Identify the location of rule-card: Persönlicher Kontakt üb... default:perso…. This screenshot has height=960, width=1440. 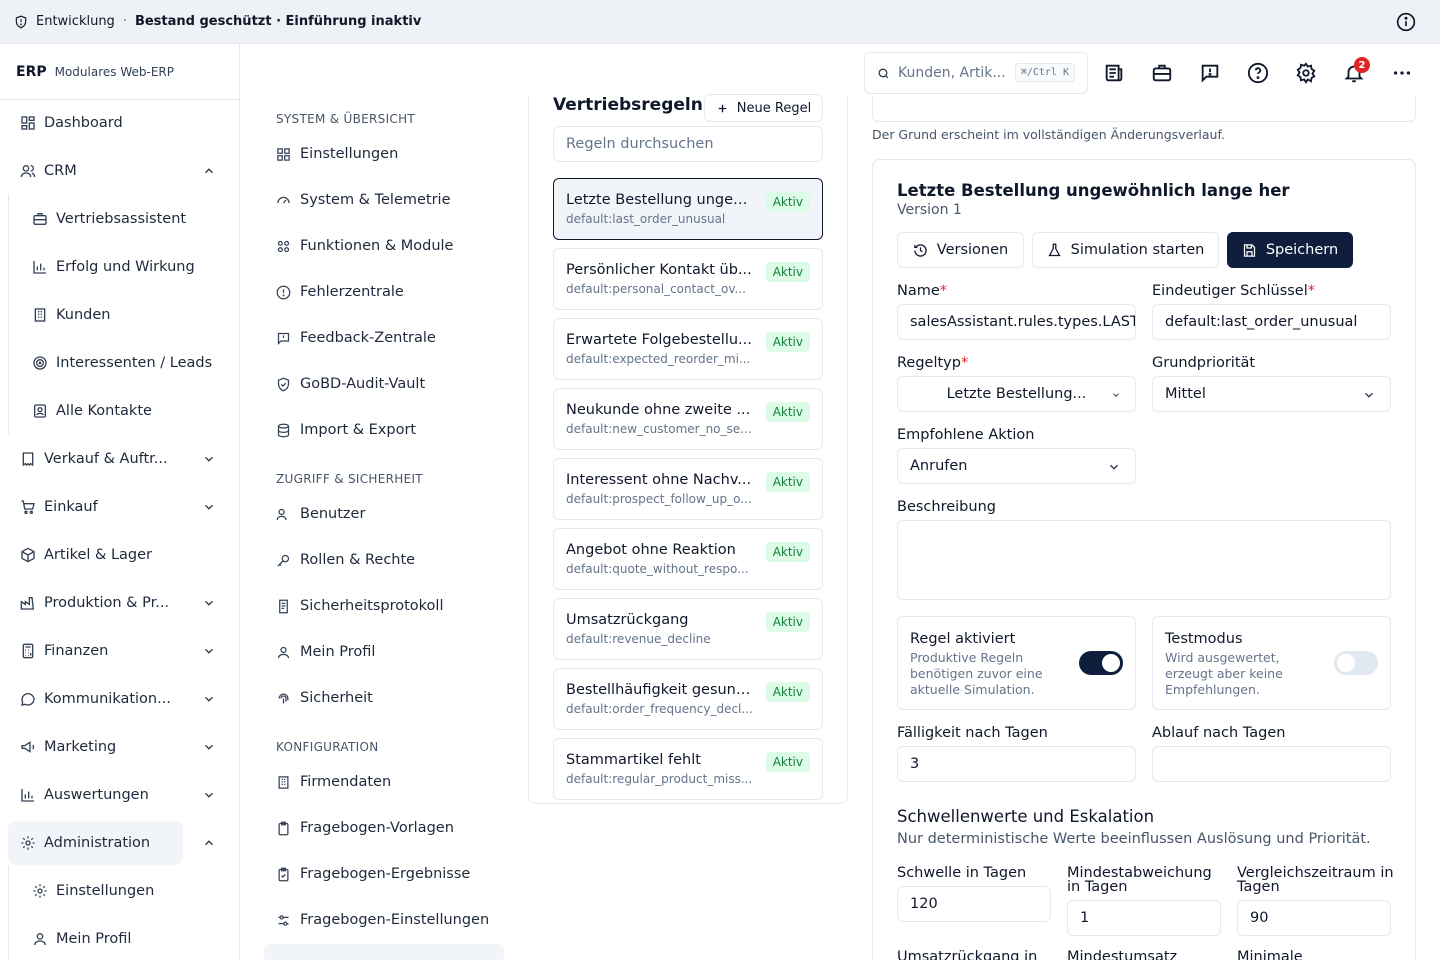
(688, 279).